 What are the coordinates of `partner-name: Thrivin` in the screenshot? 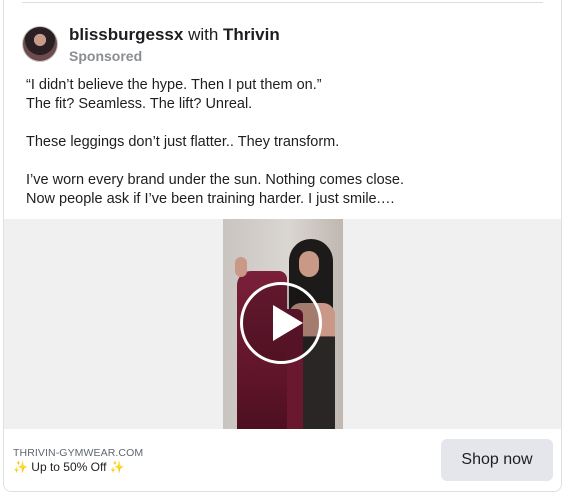 It's located at (251, 34).